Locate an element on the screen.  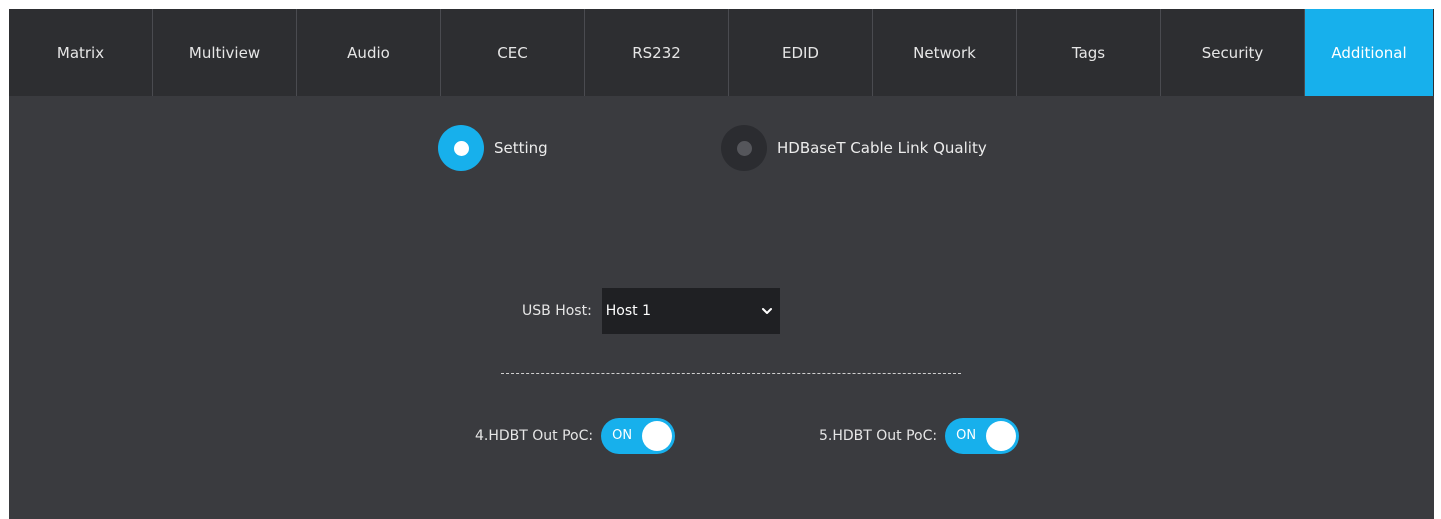
tab-security: Security is located at coordinates (1233, 52).